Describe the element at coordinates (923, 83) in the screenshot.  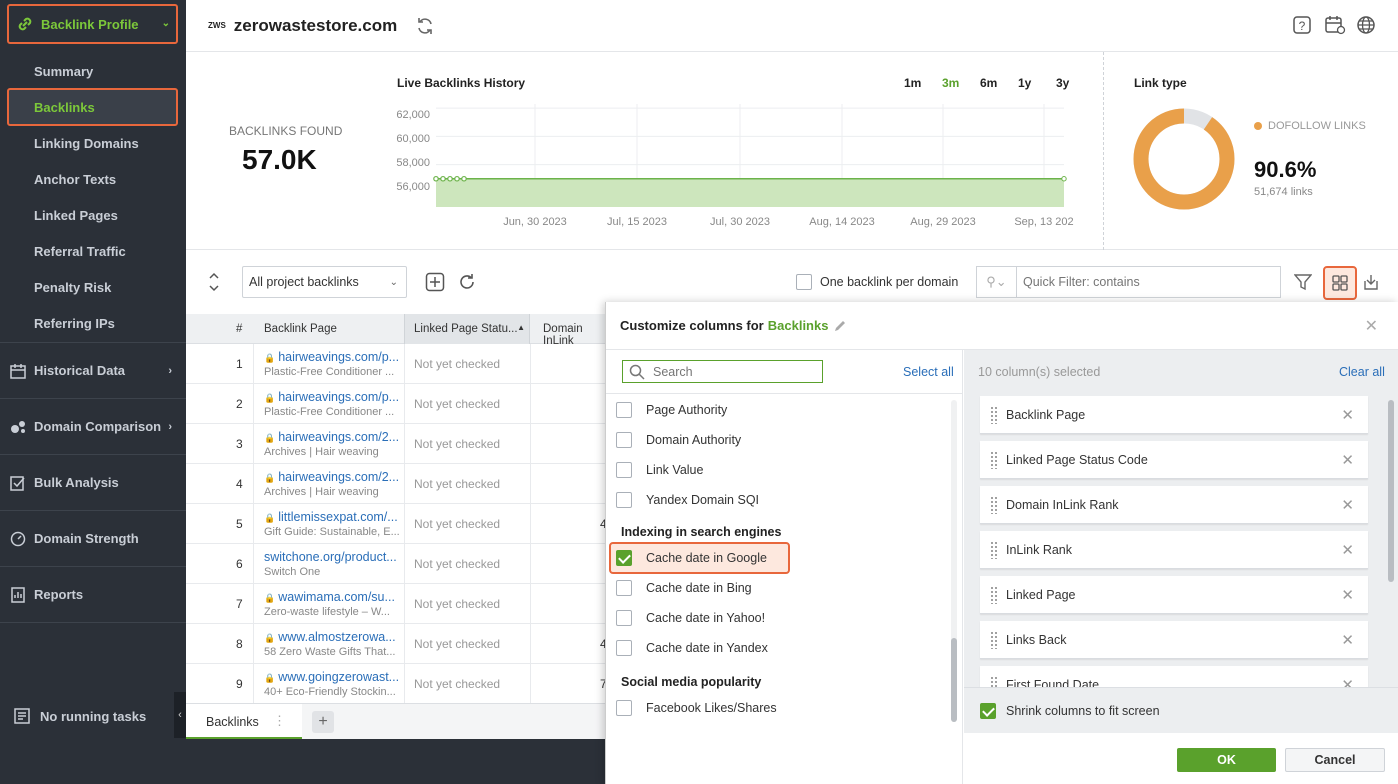
I see `range-1m: 1m` at that location.